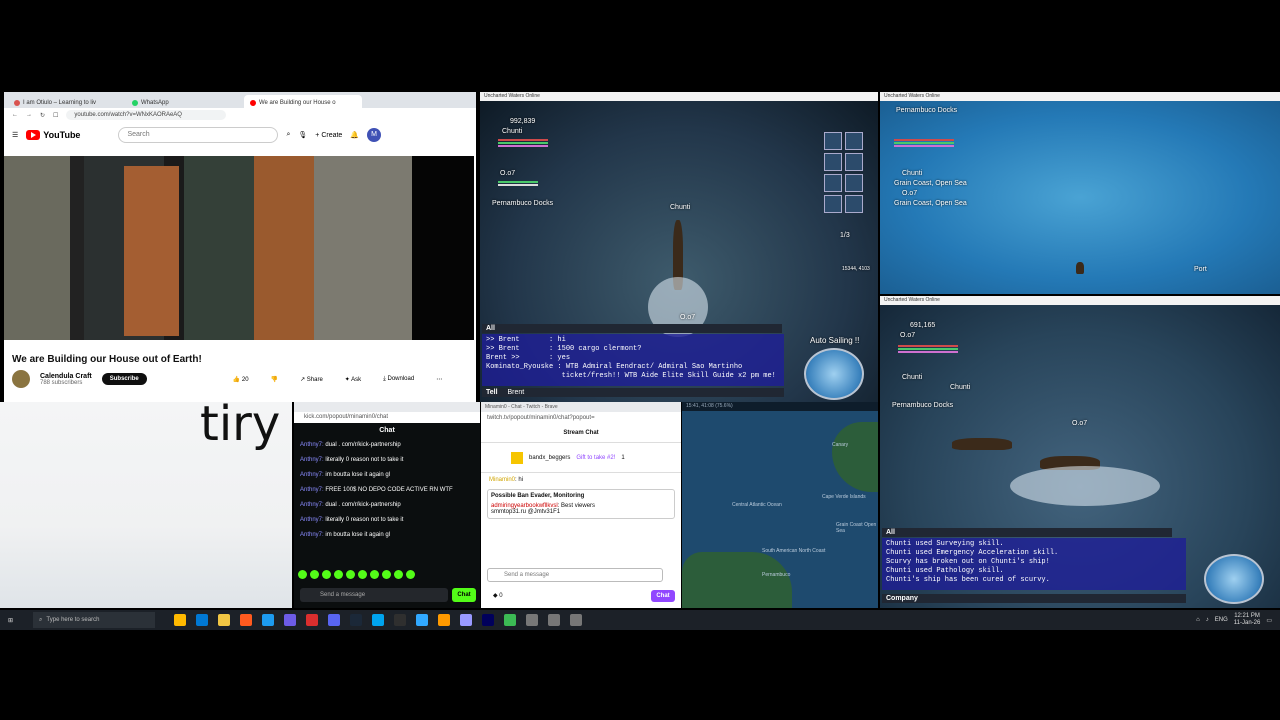  I want to click on channel-avatar, so click(21, 379).